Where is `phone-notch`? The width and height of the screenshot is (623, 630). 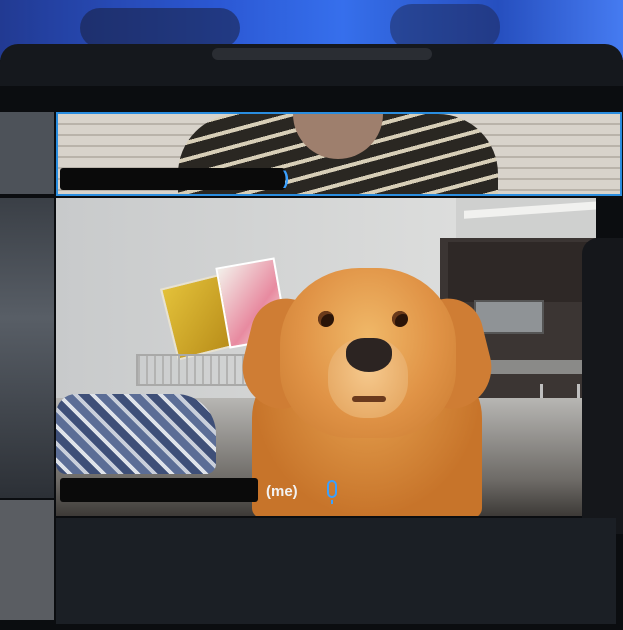 phone-notch is located at coordinates (322, 54).